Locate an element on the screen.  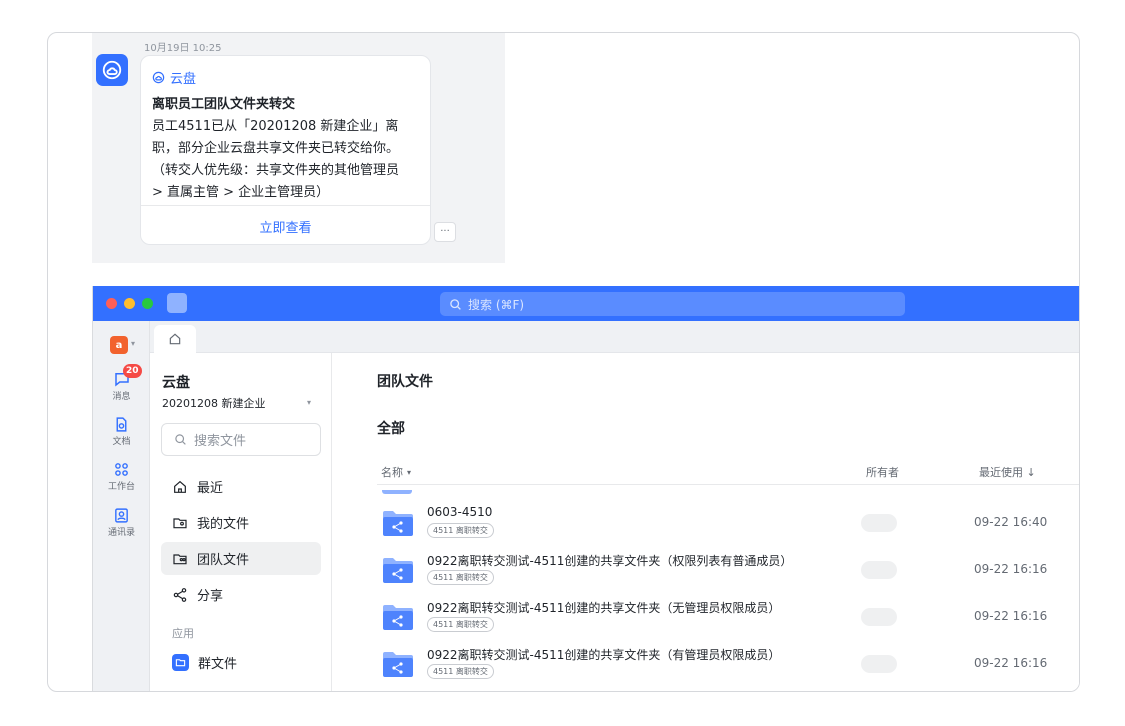
minimize-window-button is located at coordinates (129, 303).